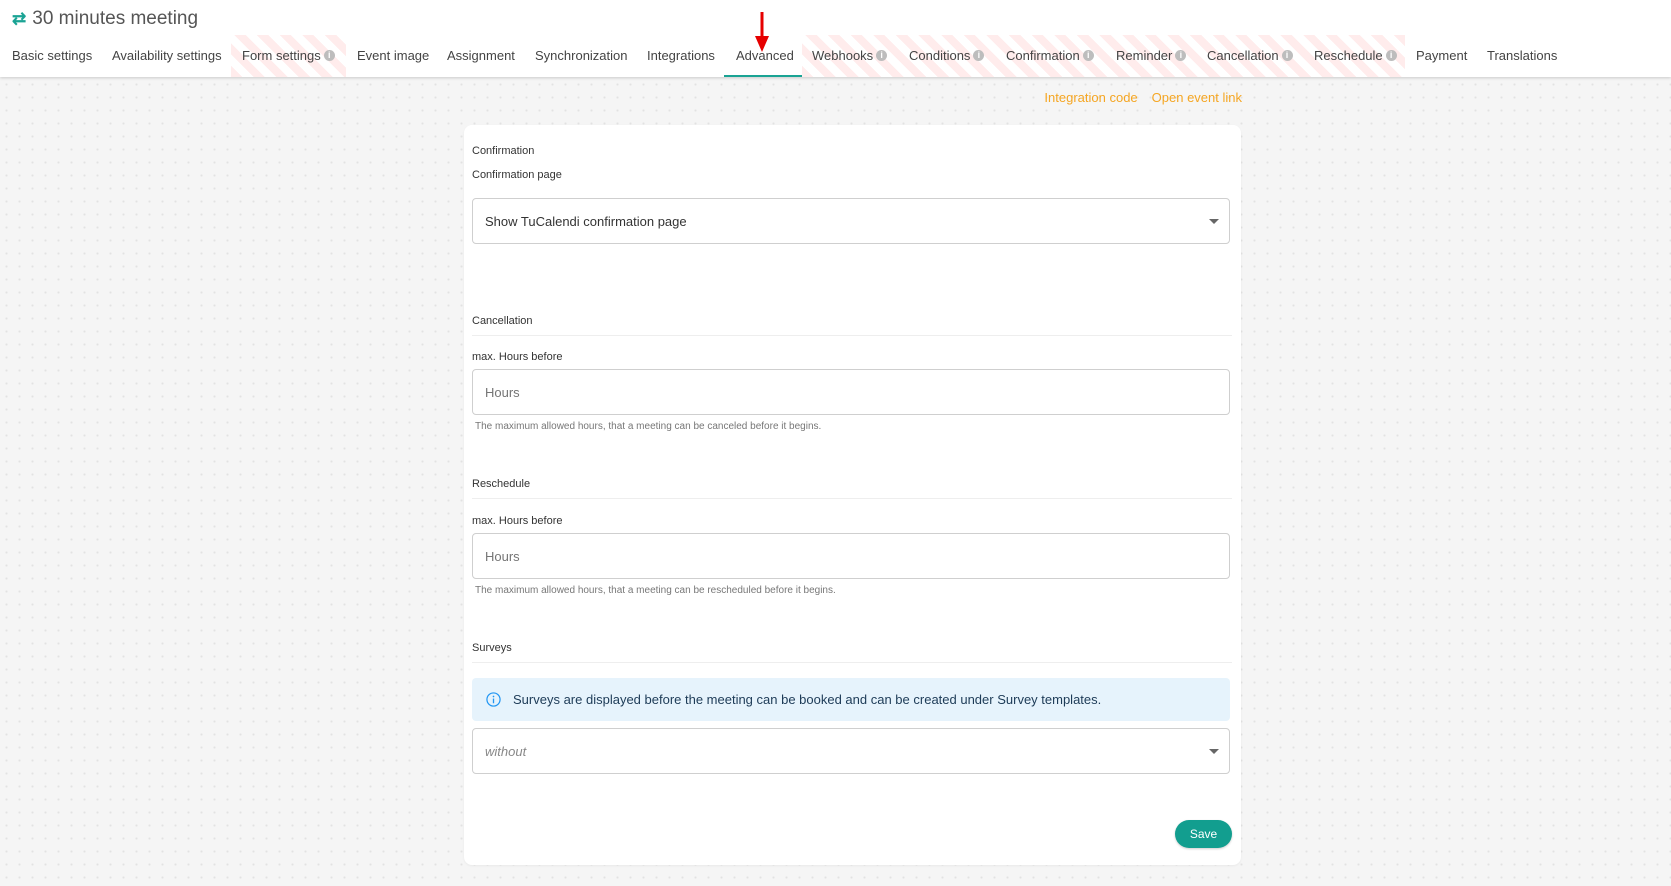  I want to click on open-event-link: Open event link, so click(1197, 97).